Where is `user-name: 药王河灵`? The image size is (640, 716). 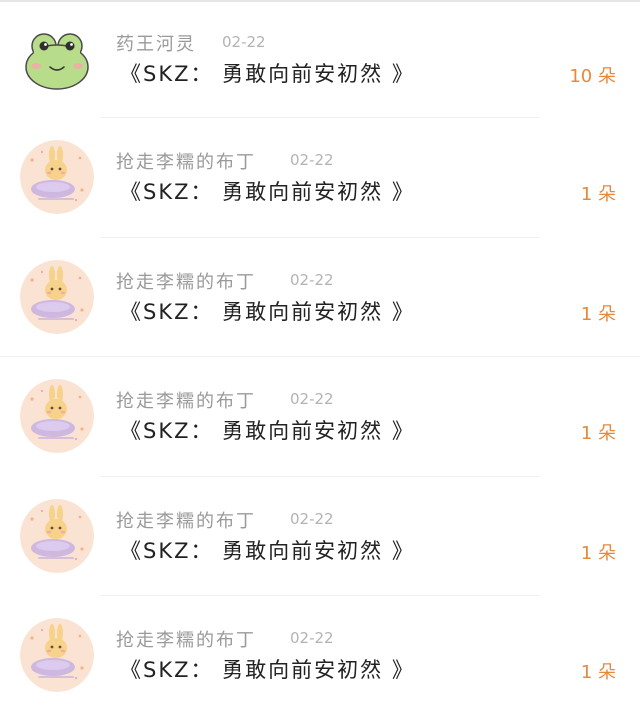
user-name: 药王河灵 is located at coordinates (156, 43).